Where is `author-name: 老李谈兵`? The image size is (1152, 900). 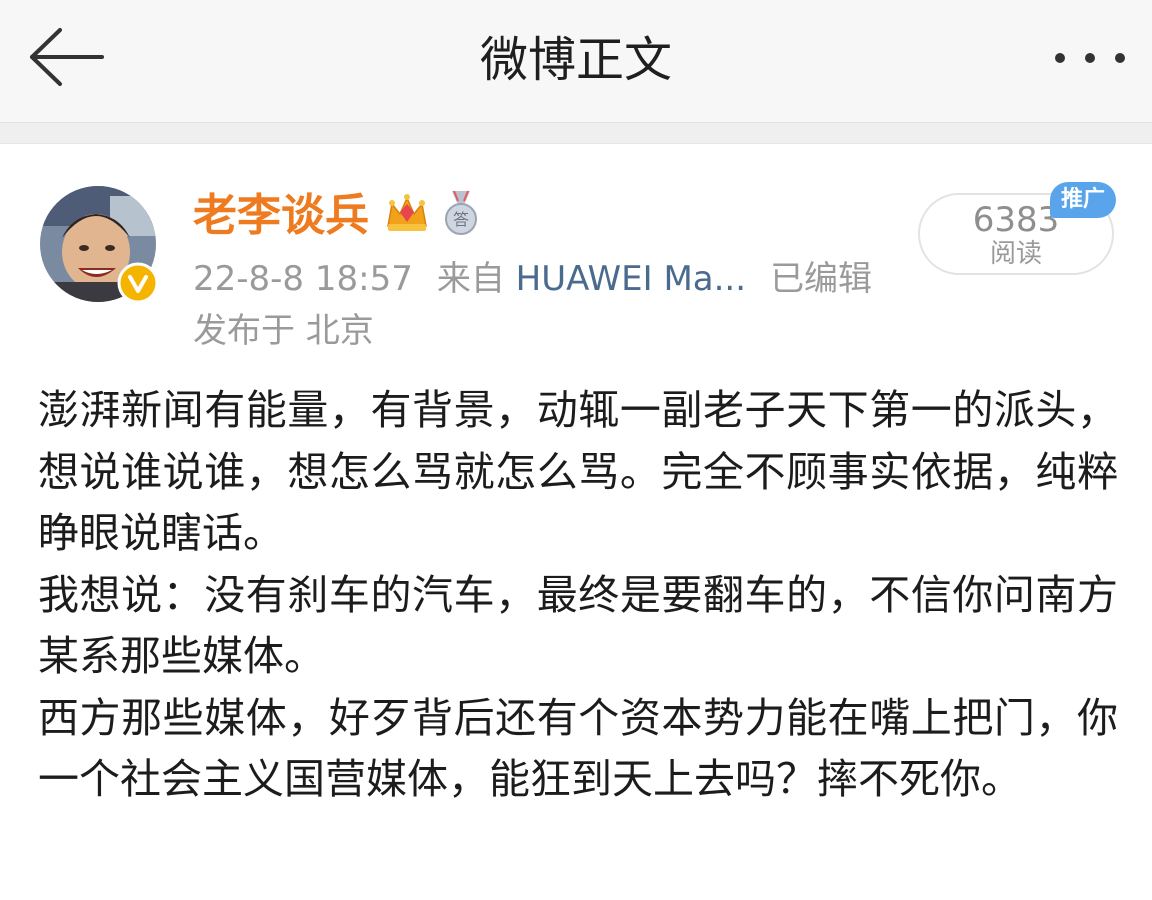 author-name: 老李谈兵 is located at coordinates (281, 216).